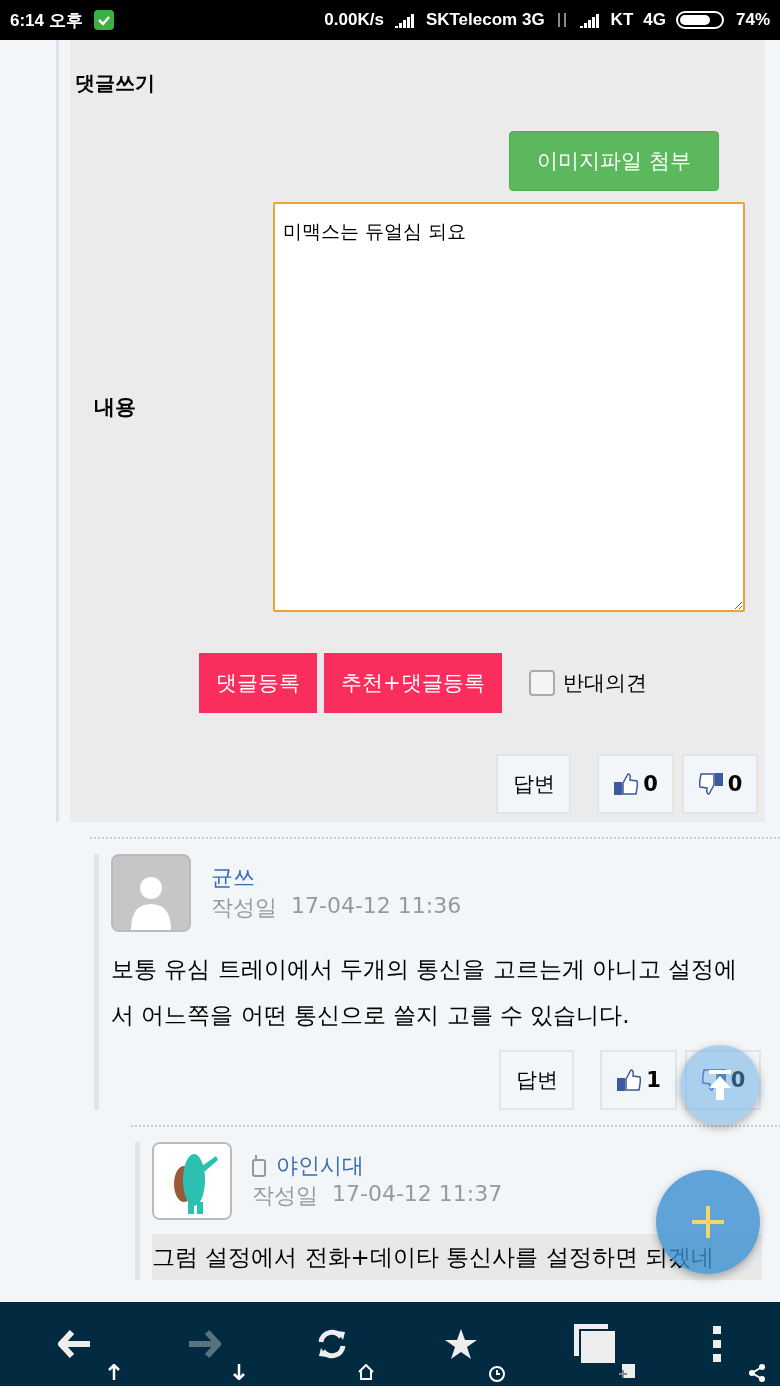  I want to click on post-date: 17-04-12 11:37, so click(417, 1194).